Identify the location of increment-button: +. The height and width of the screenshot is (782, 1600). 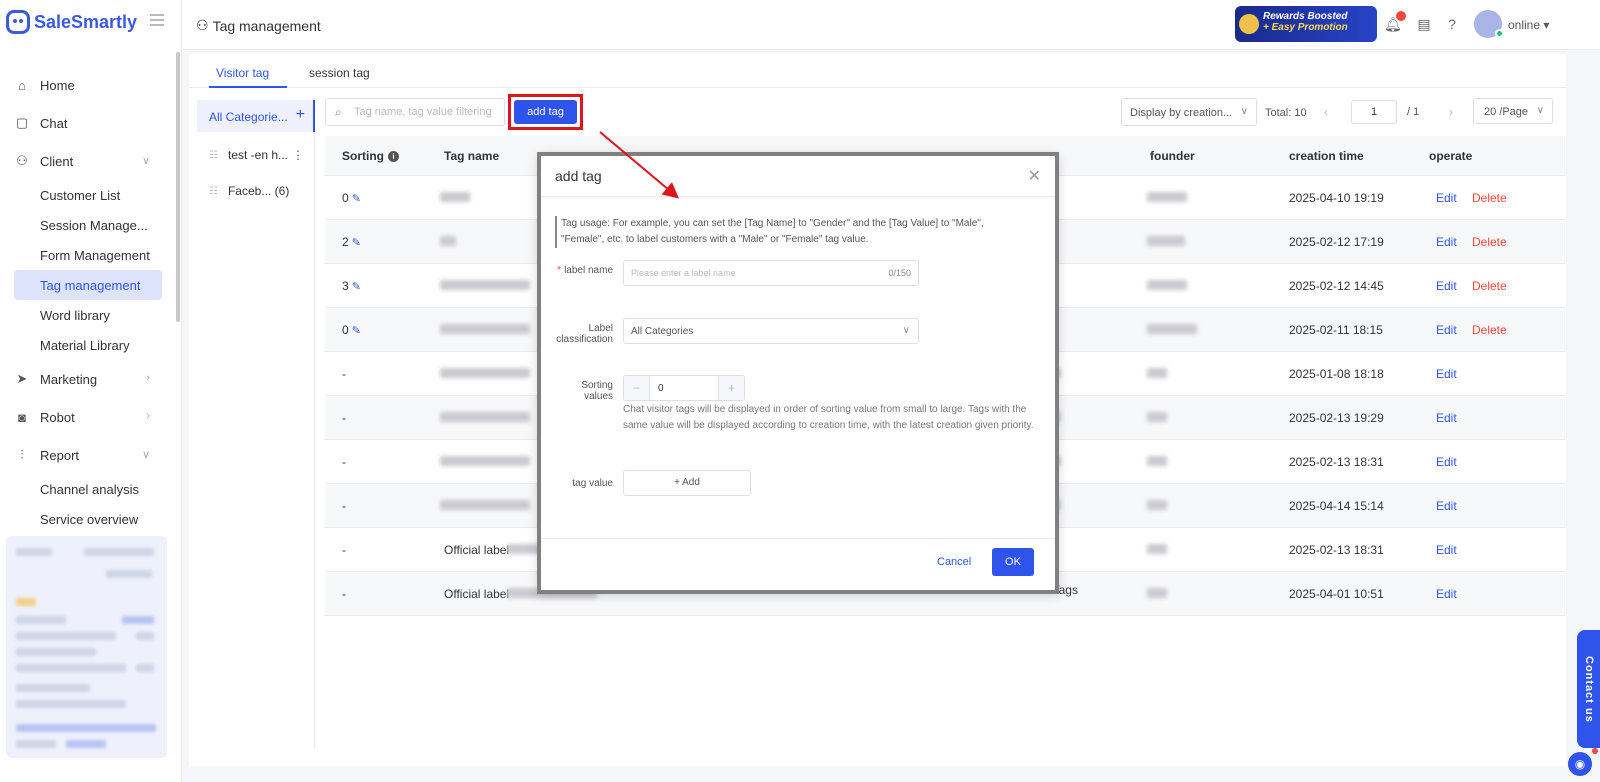
(731, 388).